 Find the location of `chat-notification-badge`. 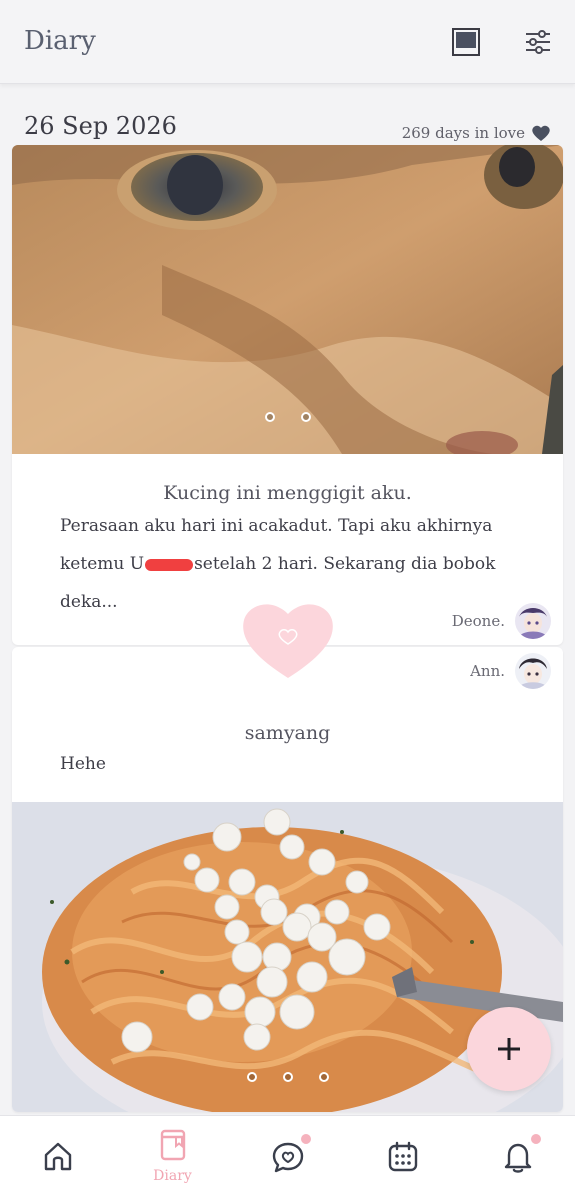

chat-notification-badge is located at coordinates (306, 1139).